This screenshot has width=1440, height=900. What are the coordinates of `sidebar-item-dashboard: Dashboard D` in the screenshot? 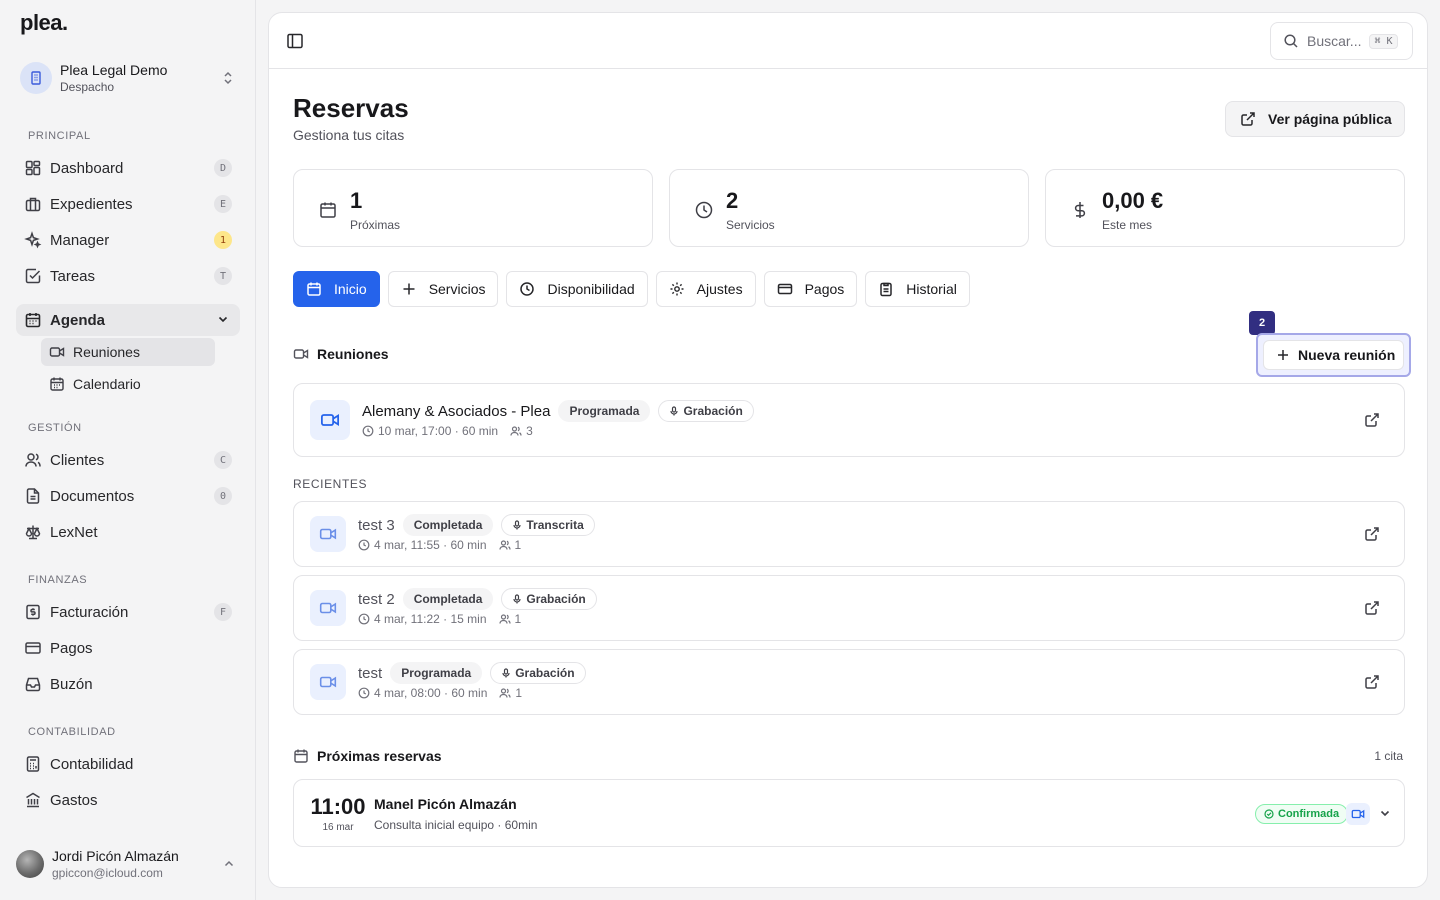 It's located at (128, 168).